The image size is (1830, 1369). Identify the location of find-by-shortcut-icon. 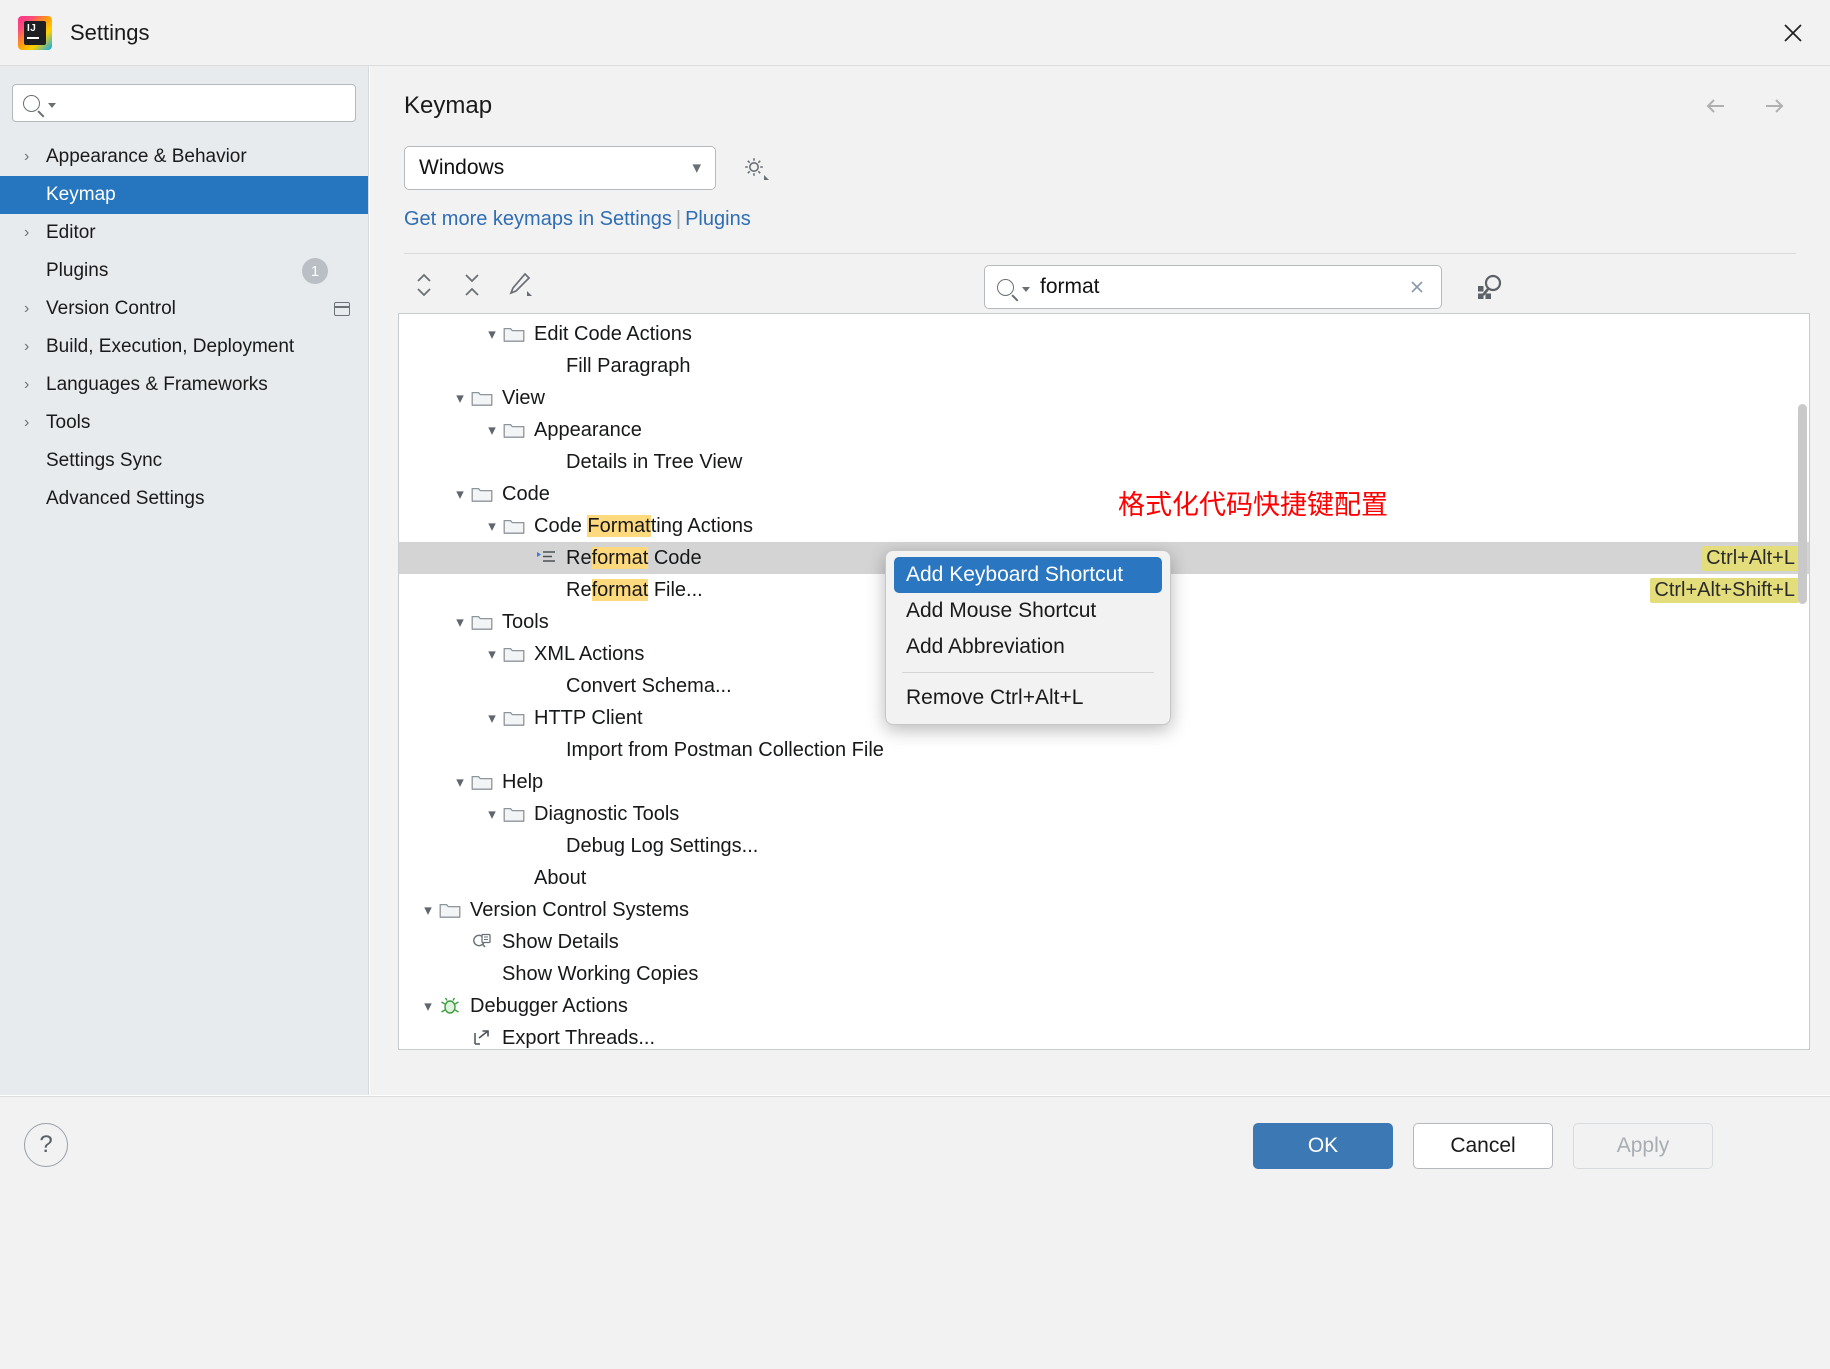
(1488, 287).